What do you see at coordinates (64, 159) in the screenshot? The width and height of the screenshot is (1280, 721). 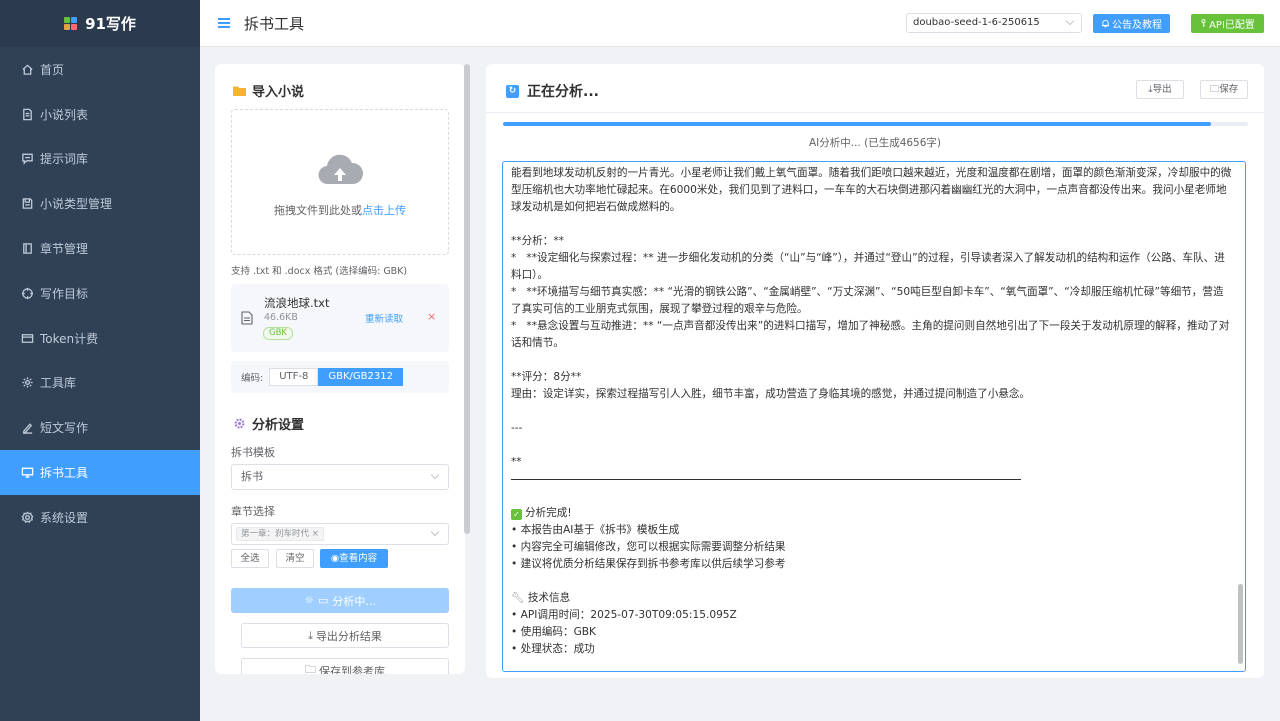 I see `sidebar-item-label: 提示词库` at bounding box center [64, 159].